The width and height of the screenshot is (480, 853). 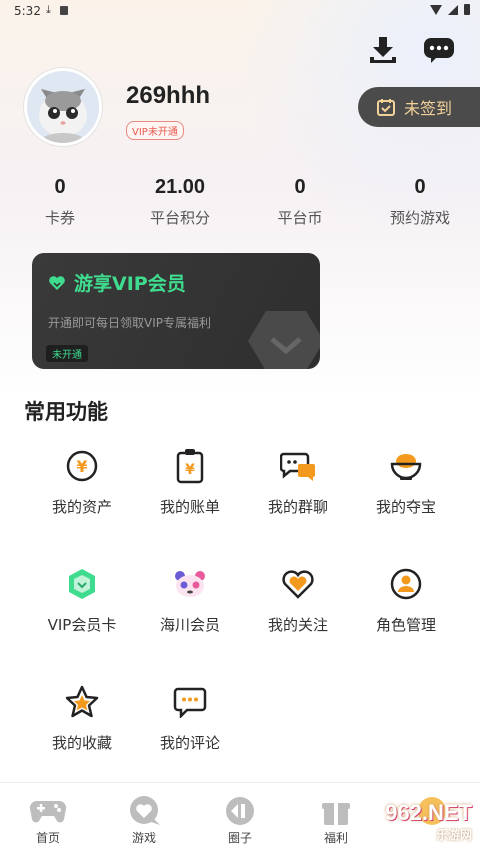 I want to click on func-my-assets: ¥ 我的资产, so click(x=82, y=505).